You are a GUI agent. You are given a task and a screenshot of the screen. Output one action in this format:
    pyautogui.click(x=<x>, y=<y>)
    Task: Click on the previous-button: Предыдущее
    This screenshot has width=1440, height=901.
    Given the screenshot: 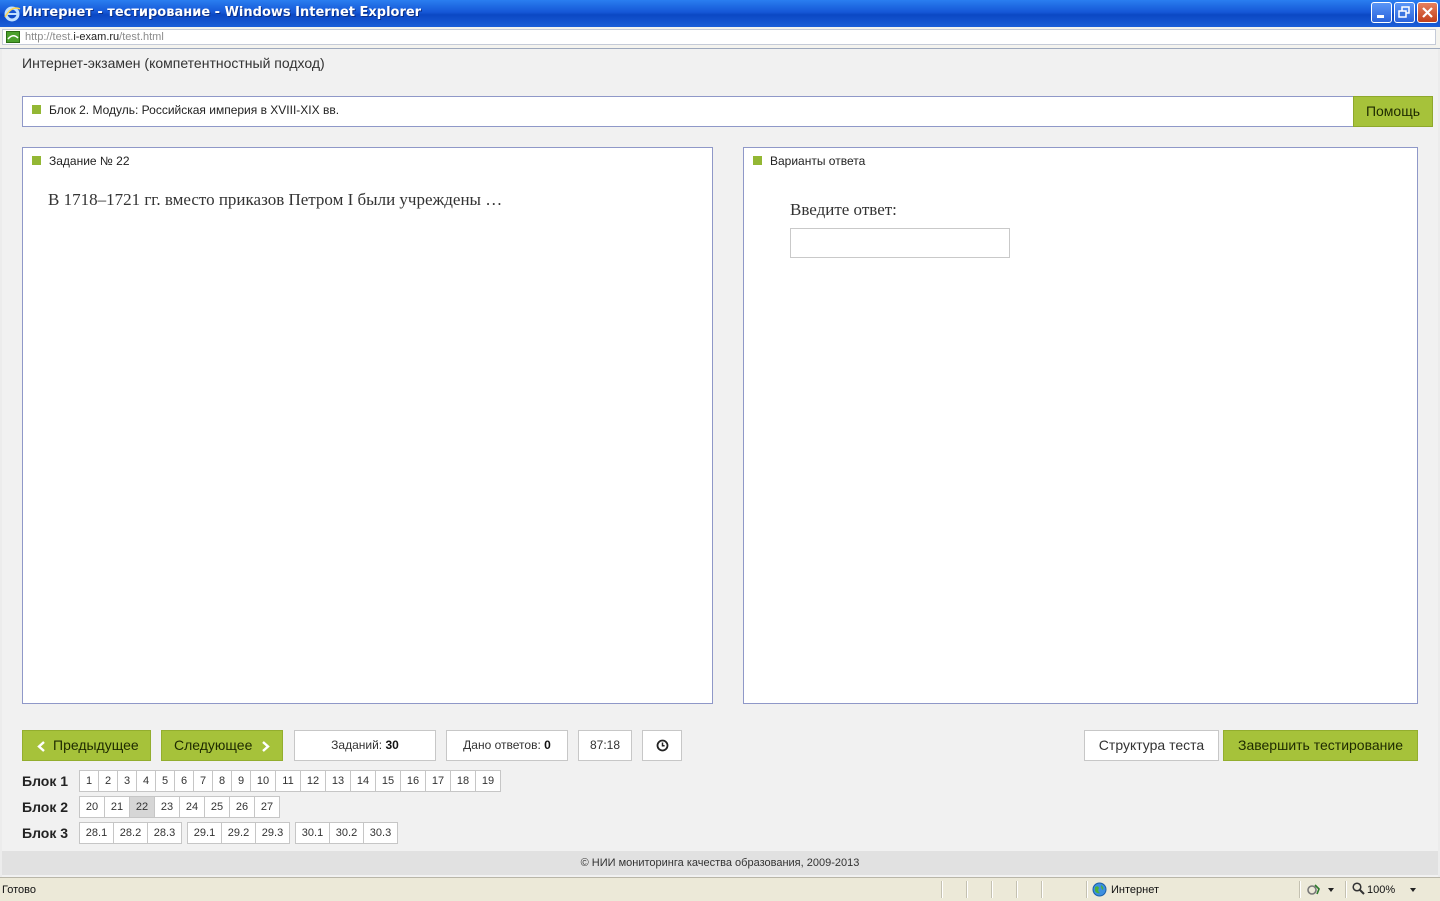 What is the action you would take?
    pyautogui.click(x=86, y=745)
    